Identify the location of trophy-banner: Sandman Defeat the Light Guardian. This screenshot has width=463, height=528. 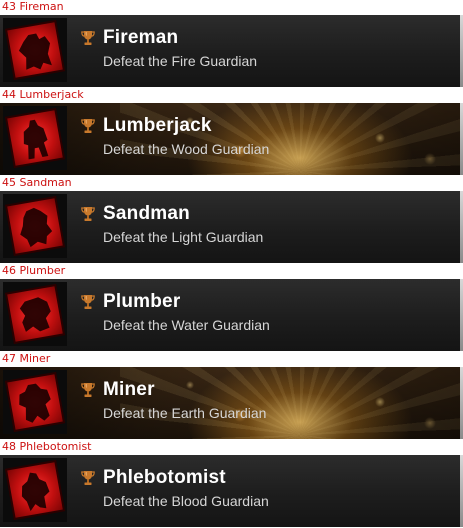
(231, 227).